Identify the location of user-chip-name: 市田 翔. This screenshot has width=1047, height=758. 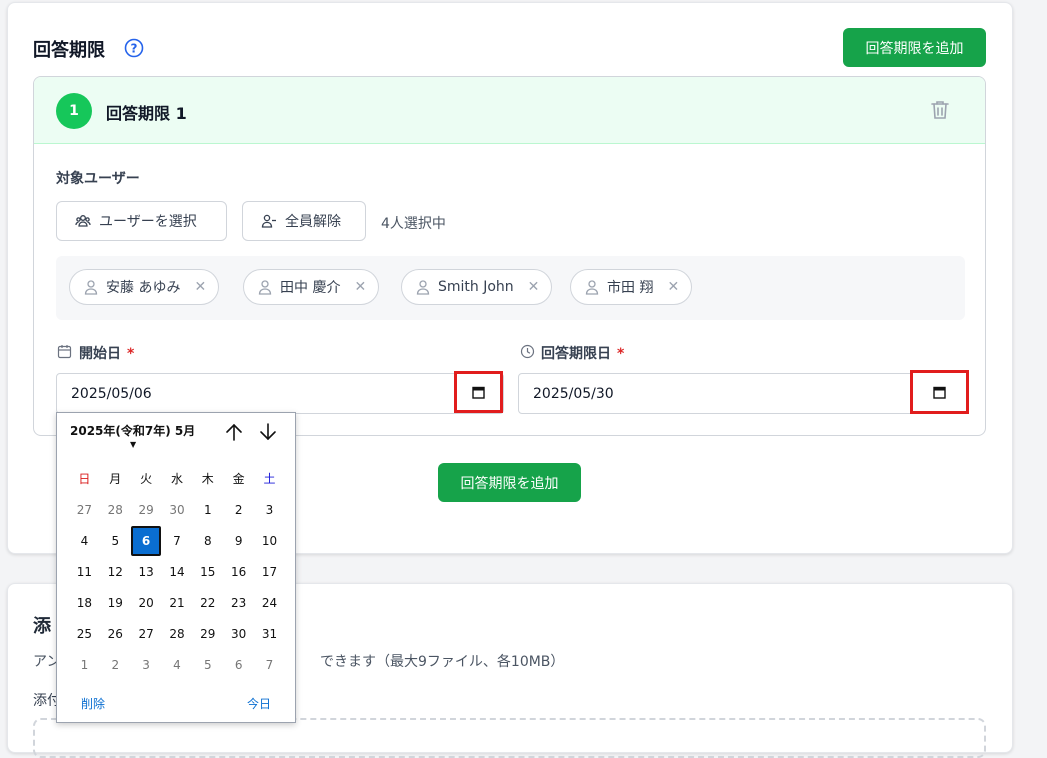
(630, 288).